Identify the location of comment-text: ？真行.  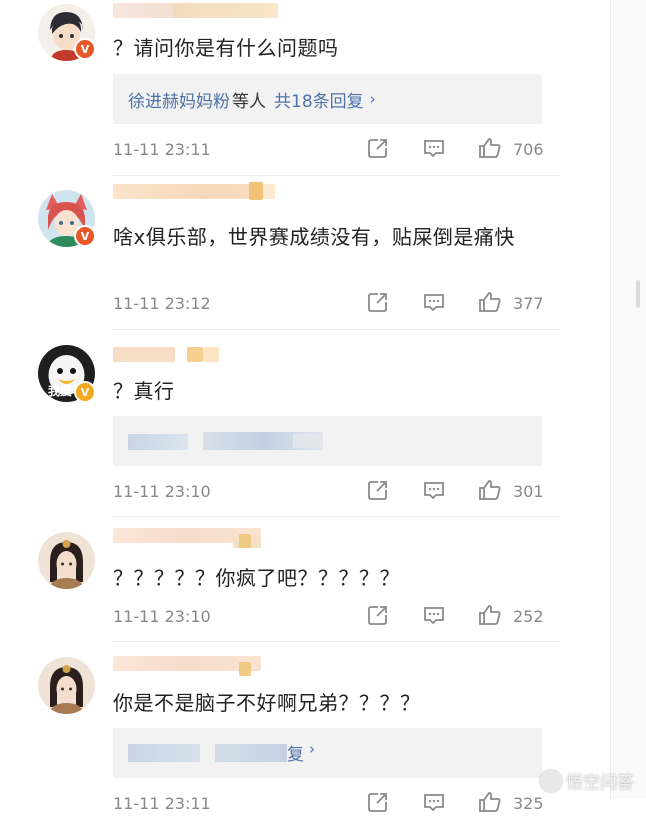
(144, 391).